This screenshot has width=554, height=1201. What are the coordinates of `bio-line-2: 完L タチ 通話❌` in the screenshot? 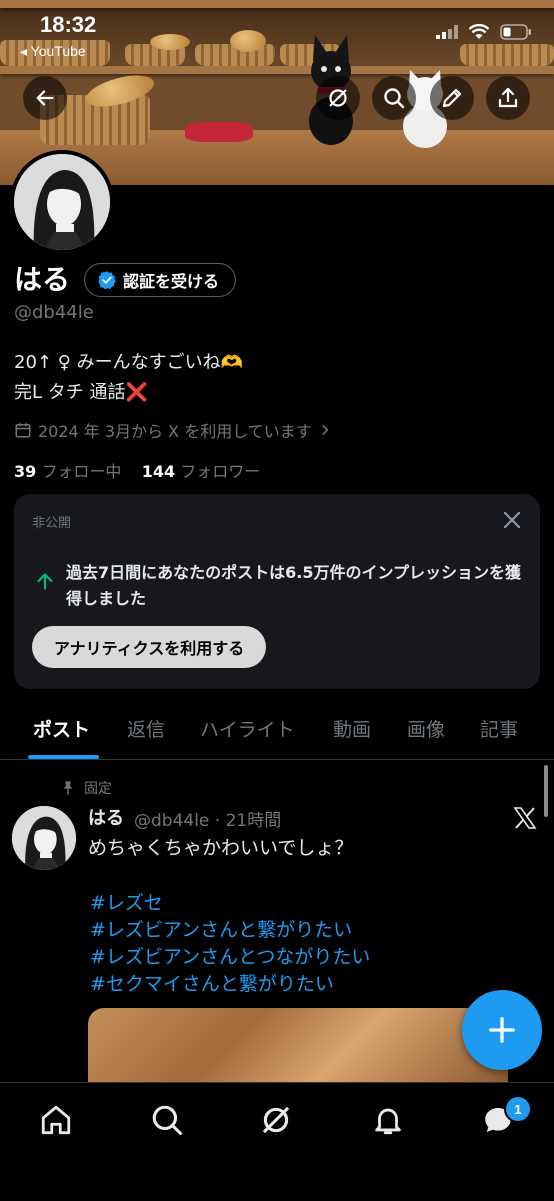 It's located at (81, 392).